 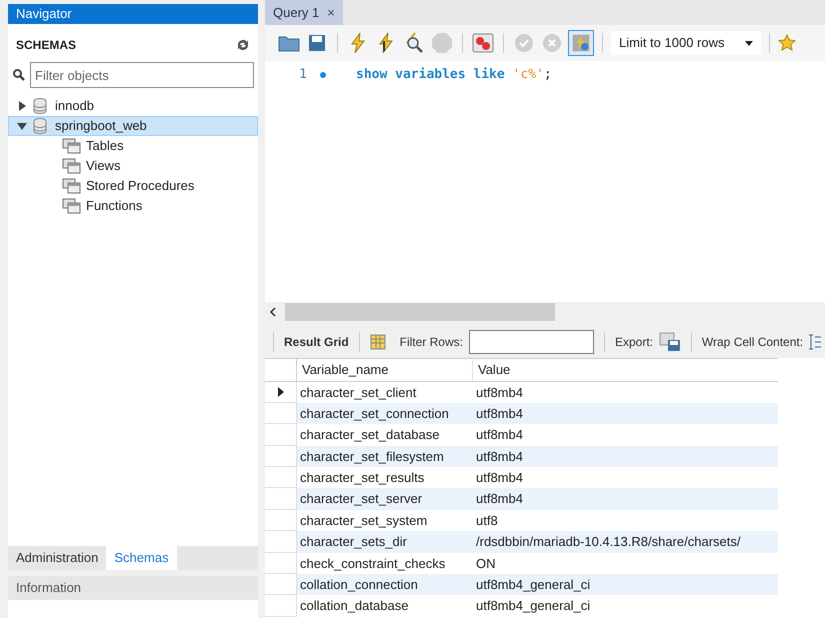 I want to click on autocommit-icon, so click(x=581, y=43).